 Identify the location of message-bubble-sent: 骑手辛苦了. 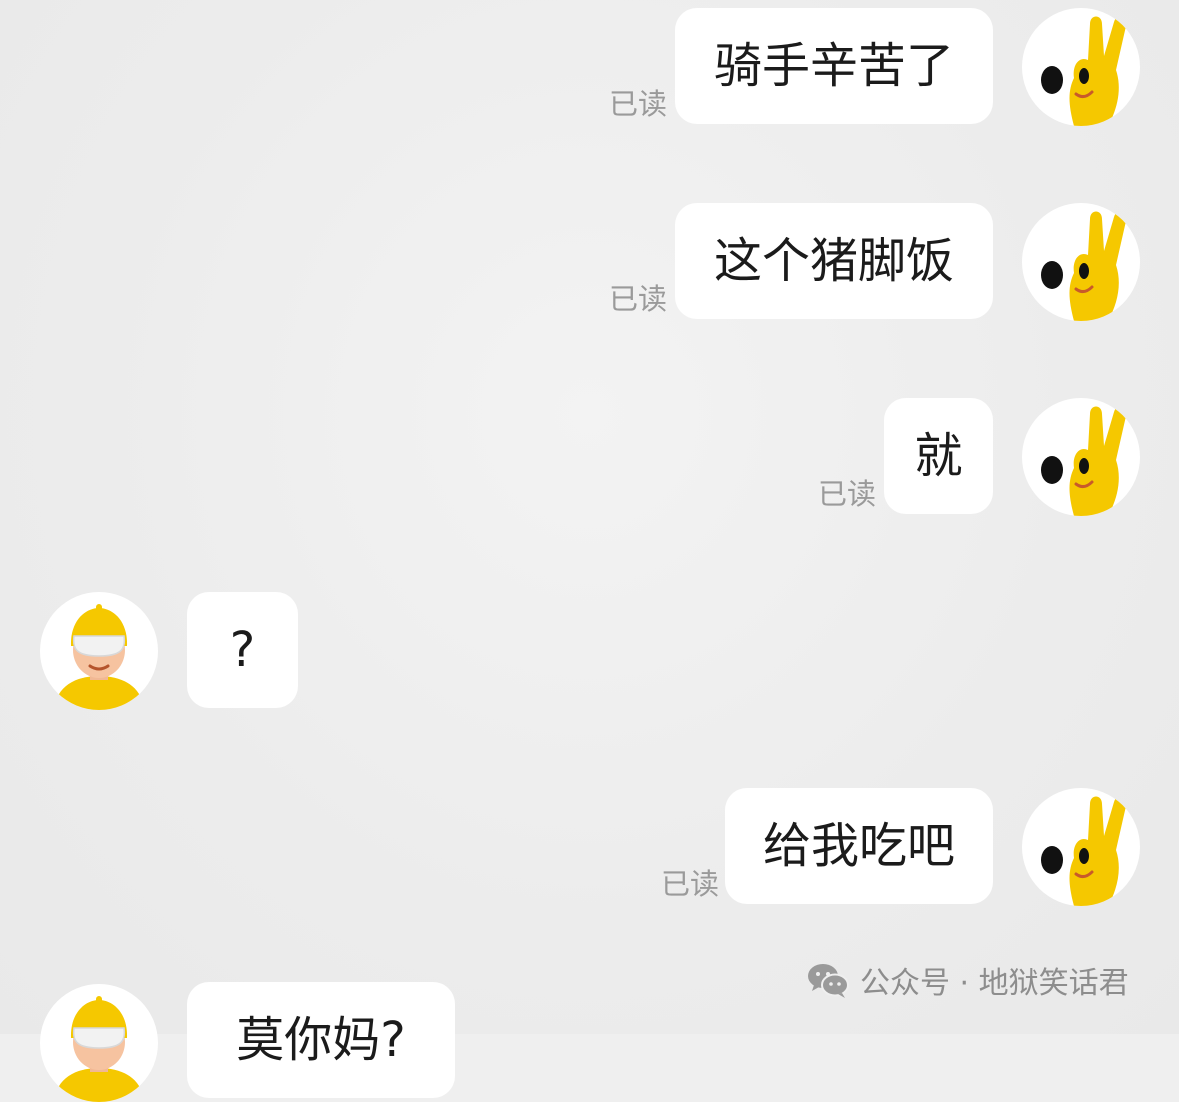
(834, 66).